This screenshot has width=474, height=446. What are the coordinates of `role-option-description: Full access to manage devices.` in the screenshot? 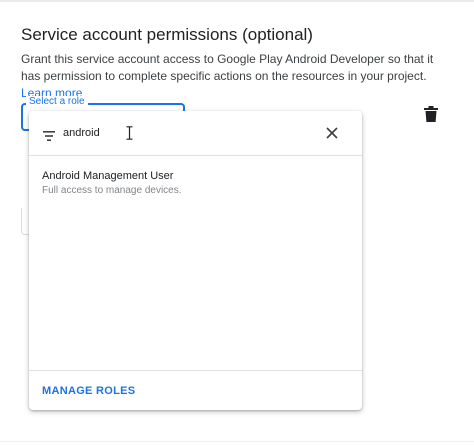 It's located at (112, 190).